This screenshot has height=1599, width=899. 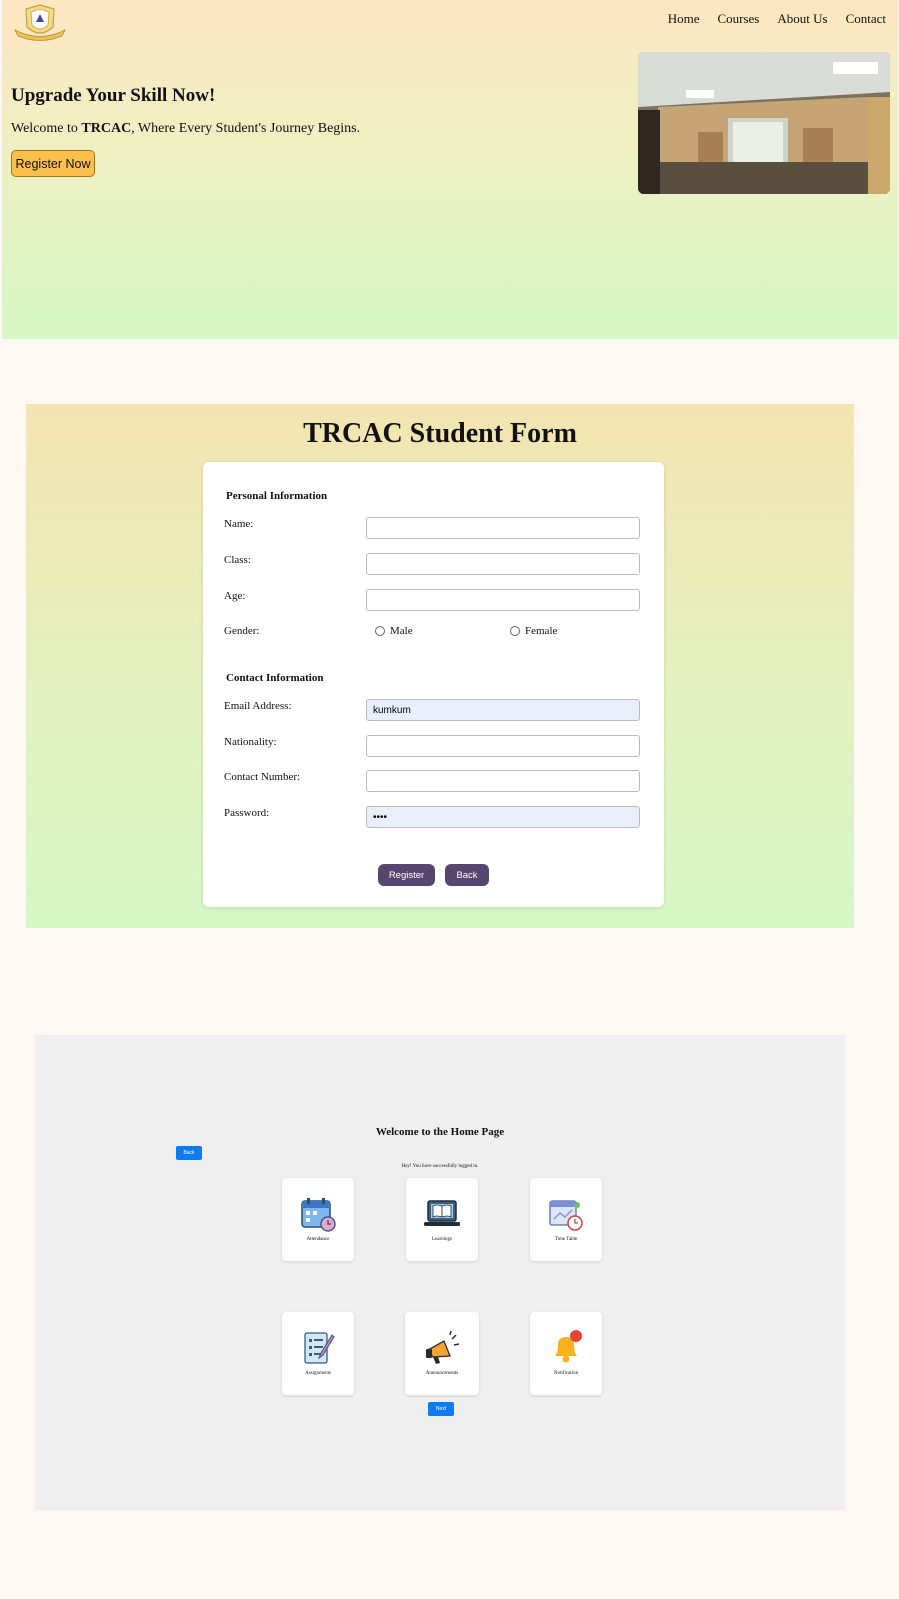 I want to click on time-table-label: Time Table, so click(x=566, y=1239).